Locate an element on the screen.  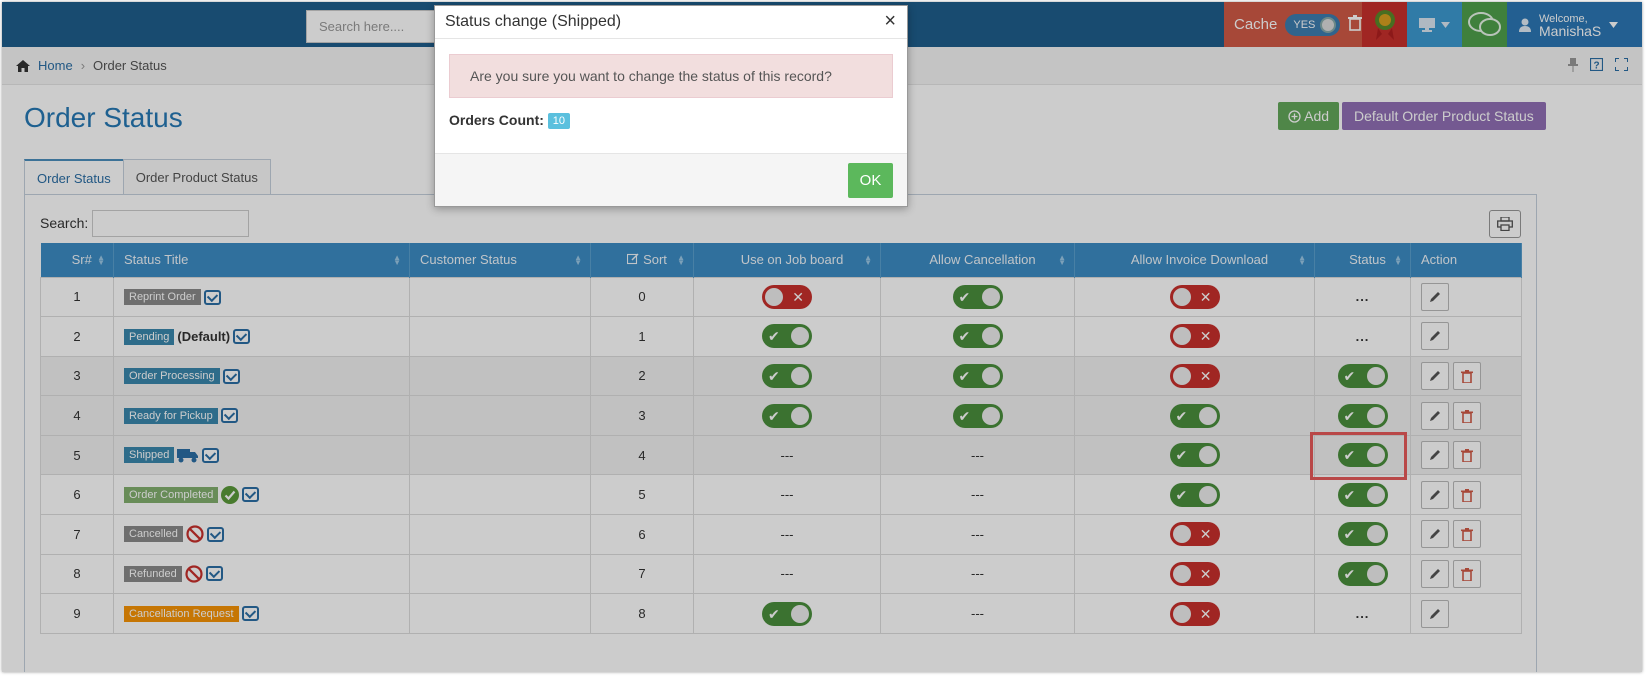
close-icon: × is located at coordinates (890, 21).